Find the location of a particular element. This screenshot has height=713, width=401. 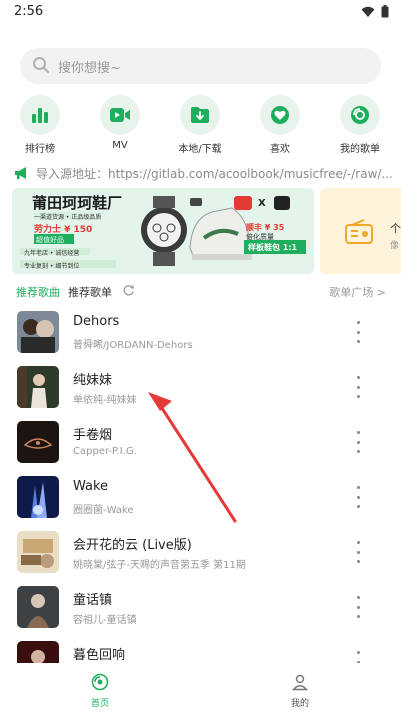

user-icon is located at coordinates (300, 682).